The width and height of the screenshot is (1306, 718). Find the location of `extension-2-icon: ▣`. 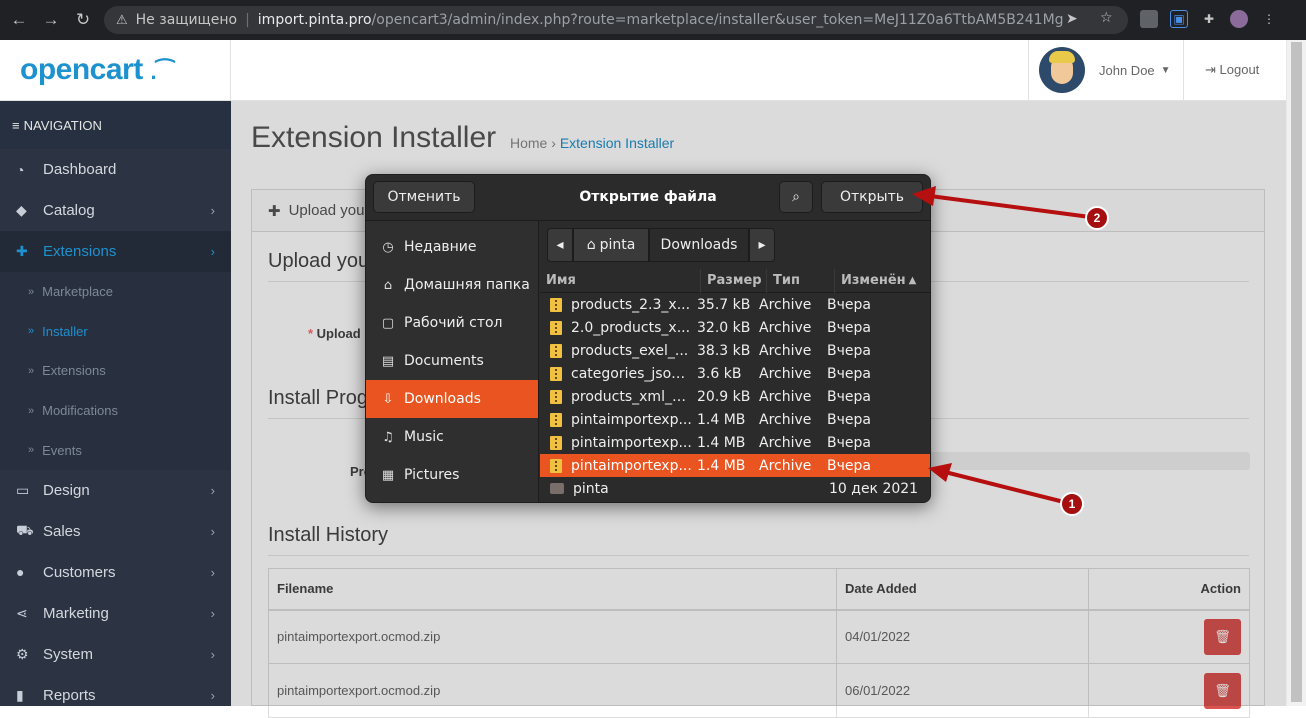

extension-2-icon: ▣ is located at coordinates (1179, 19).